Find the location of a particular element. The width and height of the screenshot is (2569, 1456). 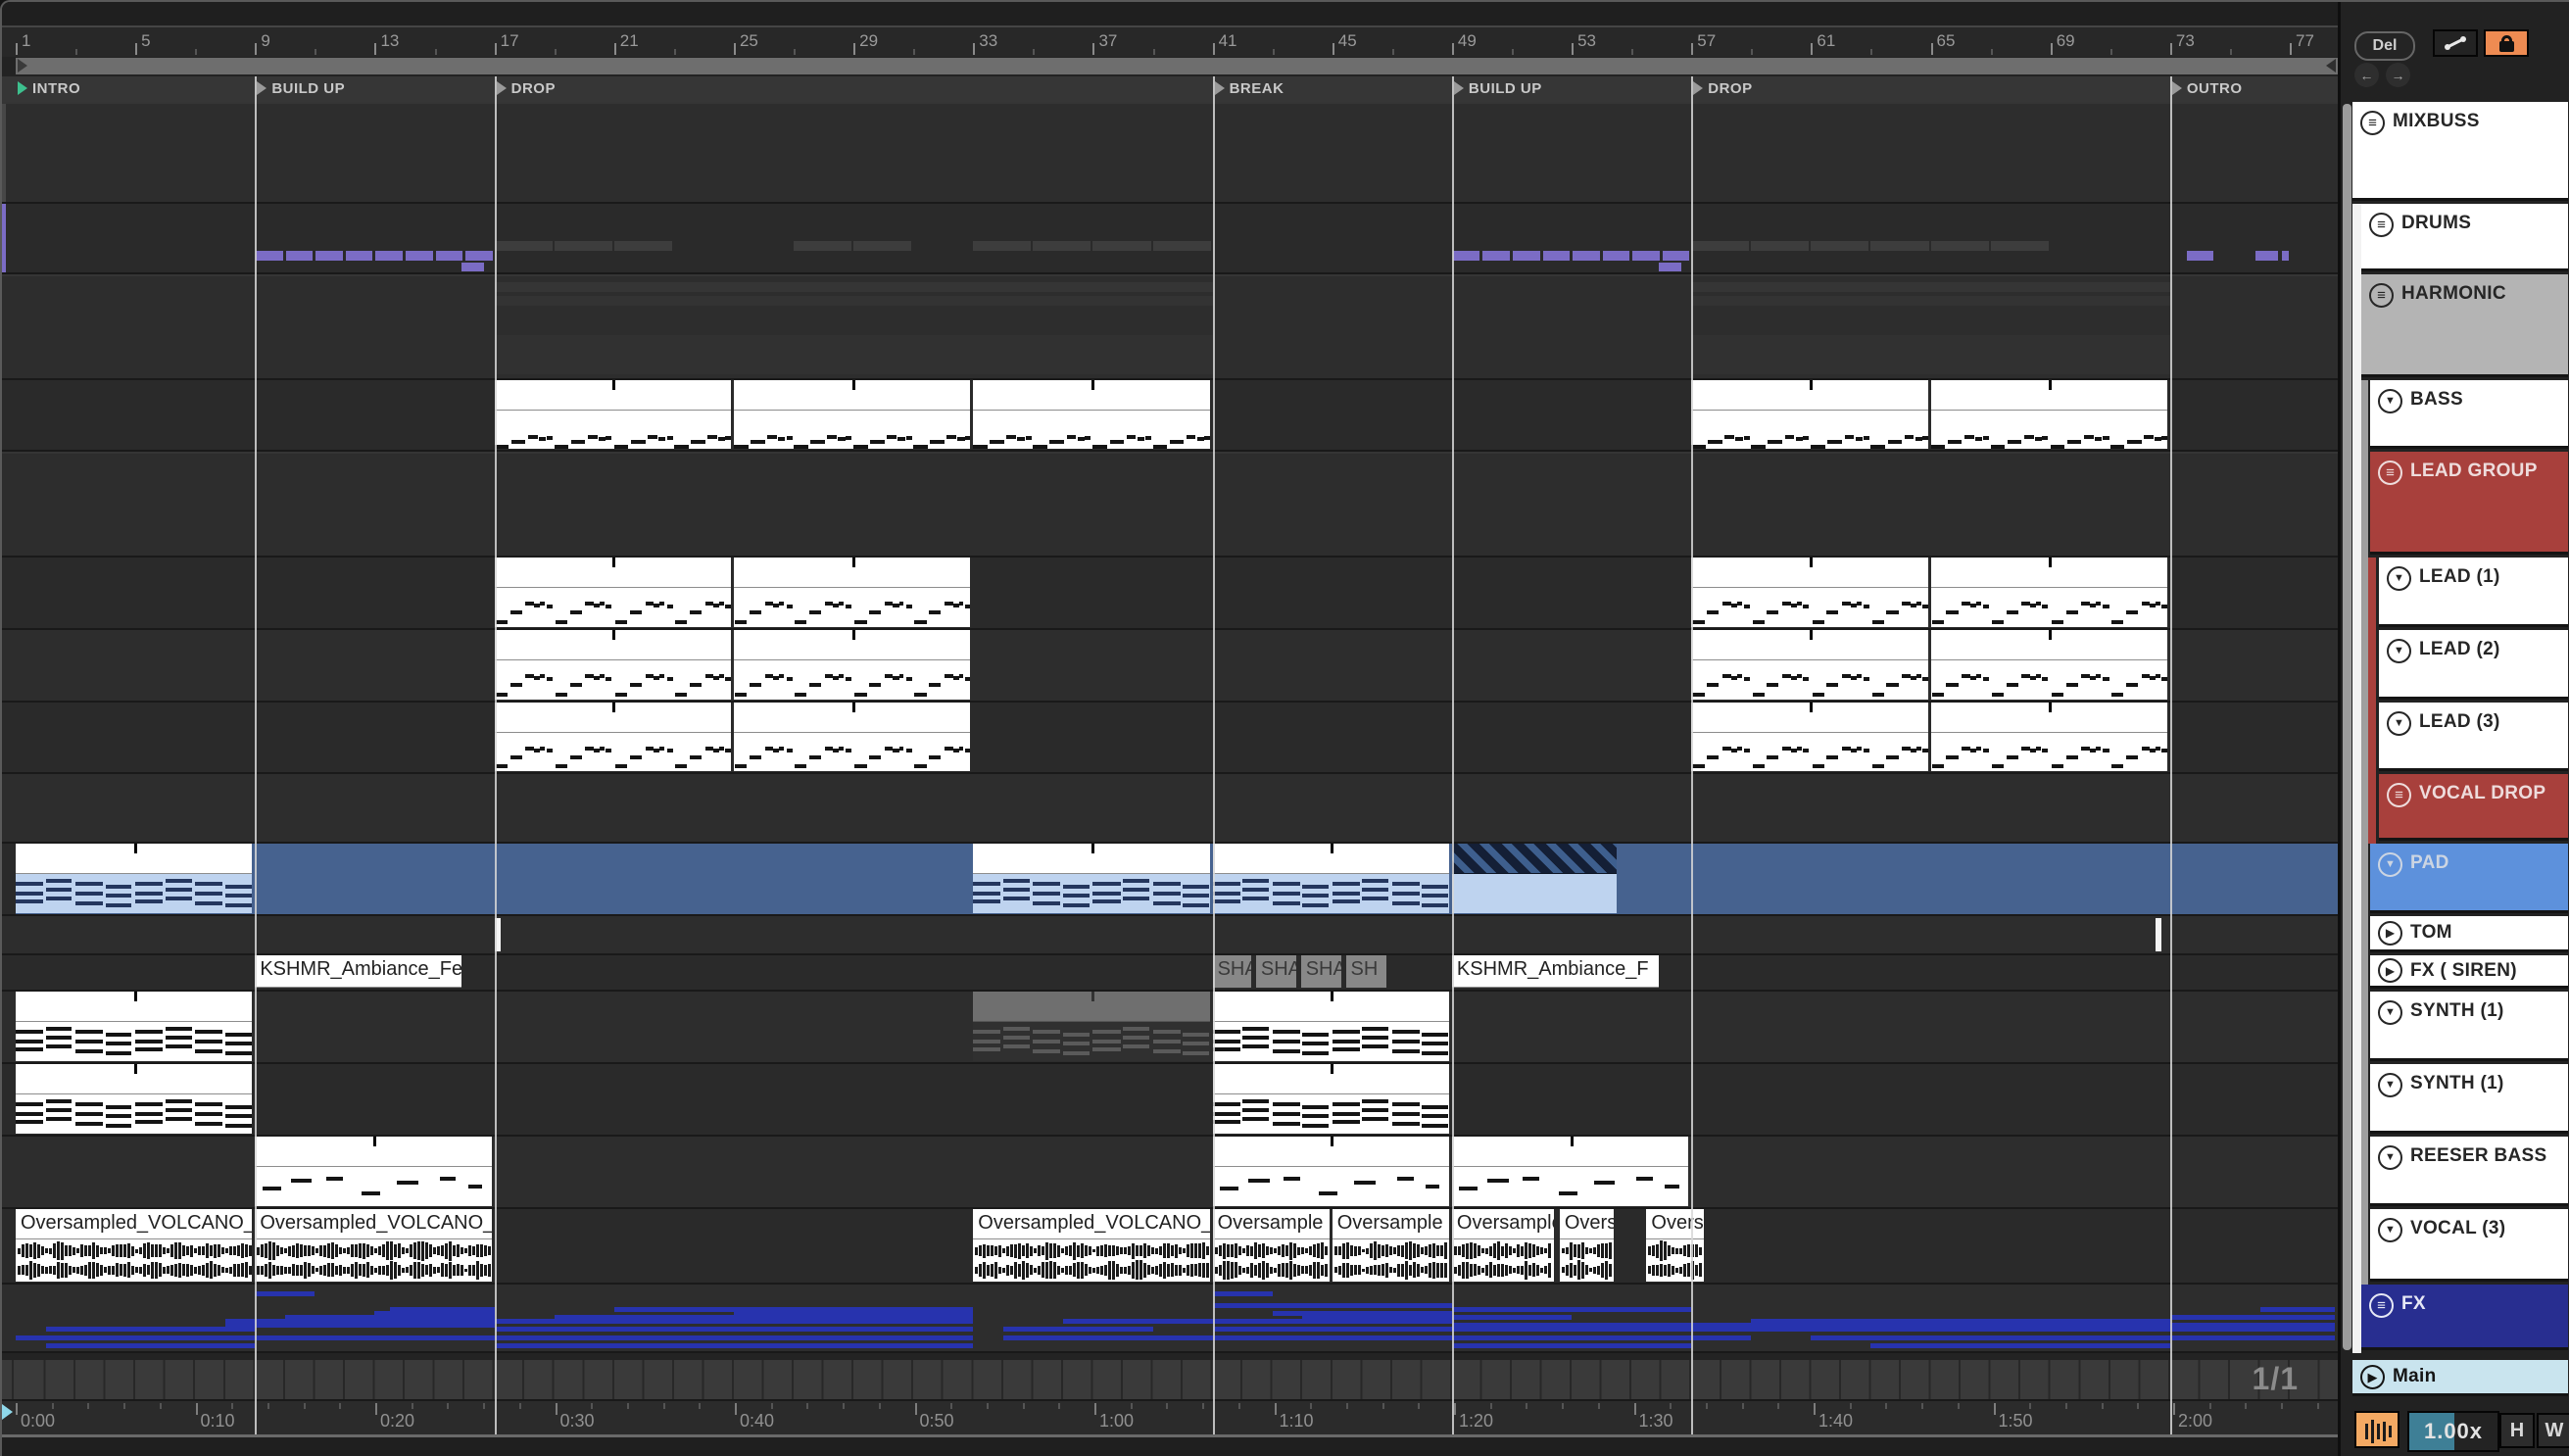

lock-envelopes-button is located at coordinates (2506, 43).